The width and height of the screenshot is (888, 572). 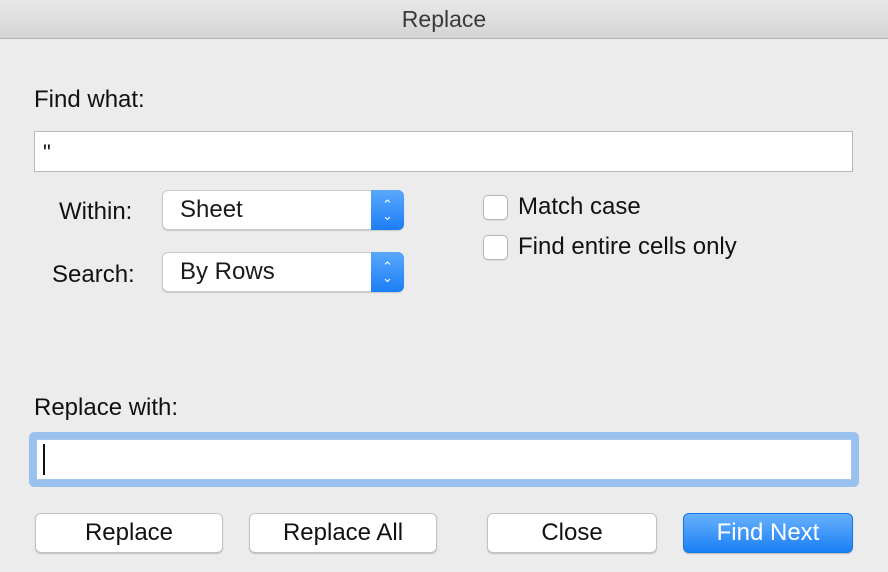 I want to click on replace-all-button: Replace All, so click(x=343, y=533).